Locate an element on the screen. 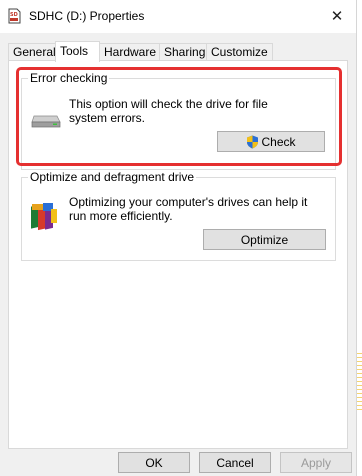 The image size is (362, 476). sd-card-icon-text: SD is located at coordinates (14, 15).